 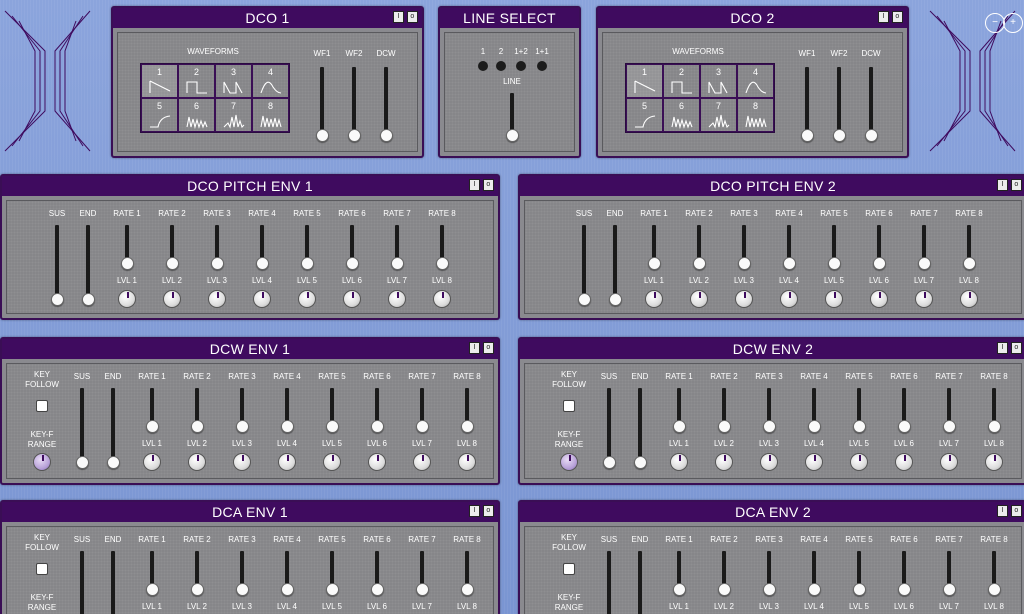 I want to click on dco1-dcw-handle, so click(x=386, y=135).